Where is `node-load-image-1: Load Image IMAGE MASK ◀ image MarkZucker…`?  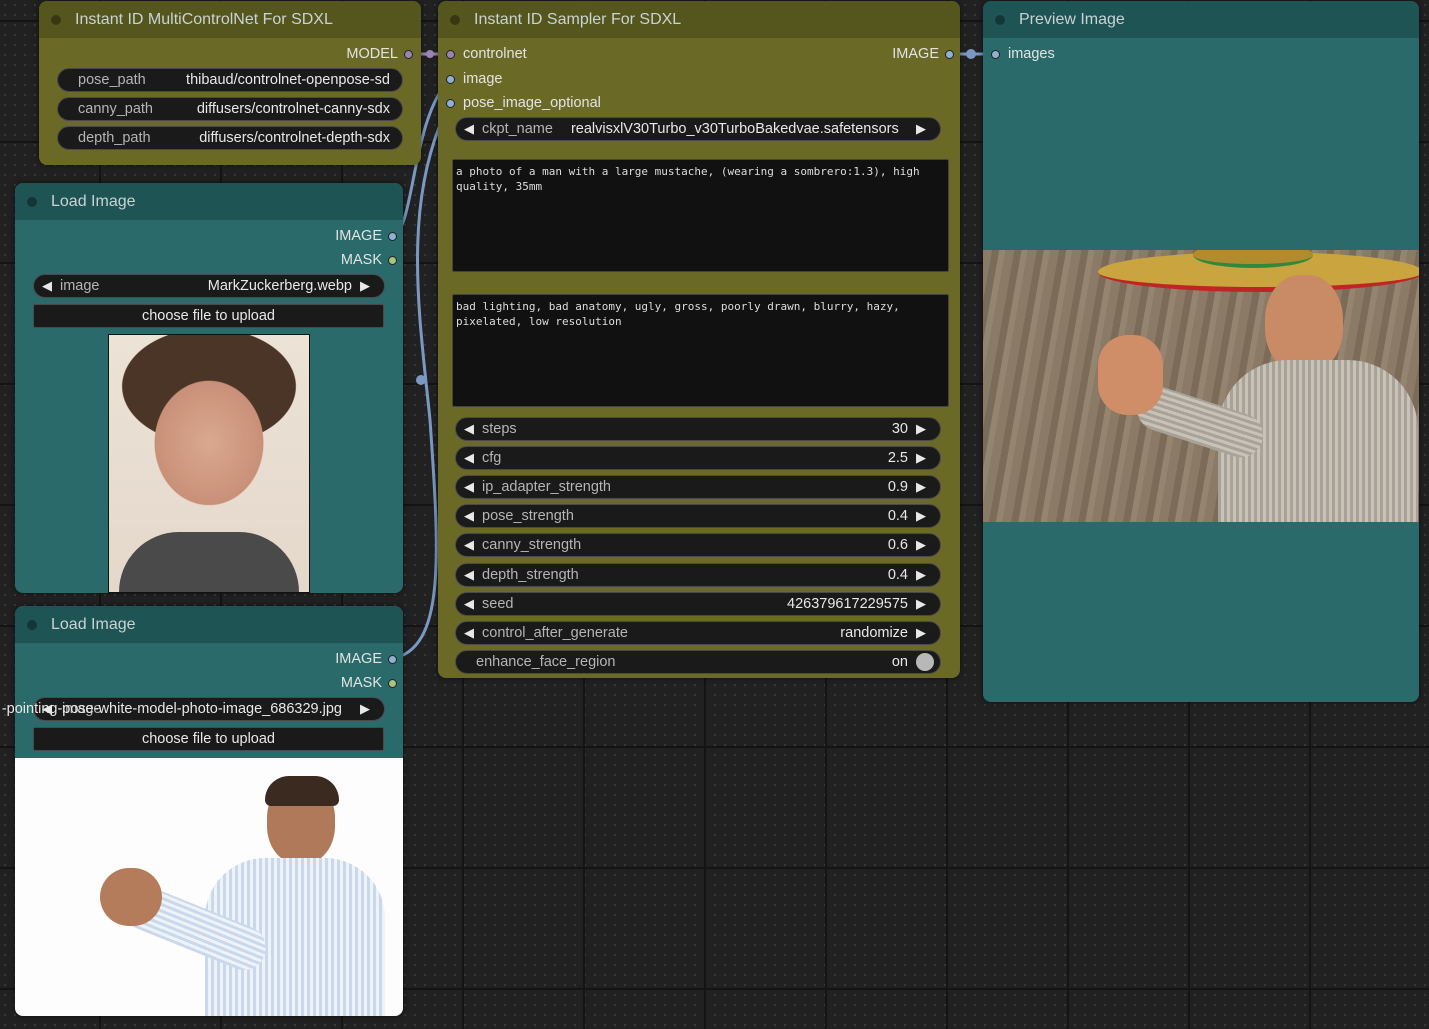 node-load-image-1: Load Image IMAGE MASK ◀ image MarkZucker… is located at coordinates (209, 388).